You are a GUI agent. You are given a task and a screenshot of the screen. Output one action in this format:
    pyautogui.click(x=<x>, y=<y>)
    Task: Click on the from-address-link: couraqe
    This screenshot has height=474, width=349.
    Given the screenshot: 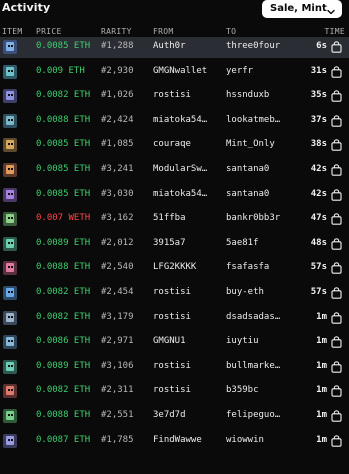 What is the action you would take?
    pyautogui.click(x=188, y=144)
    